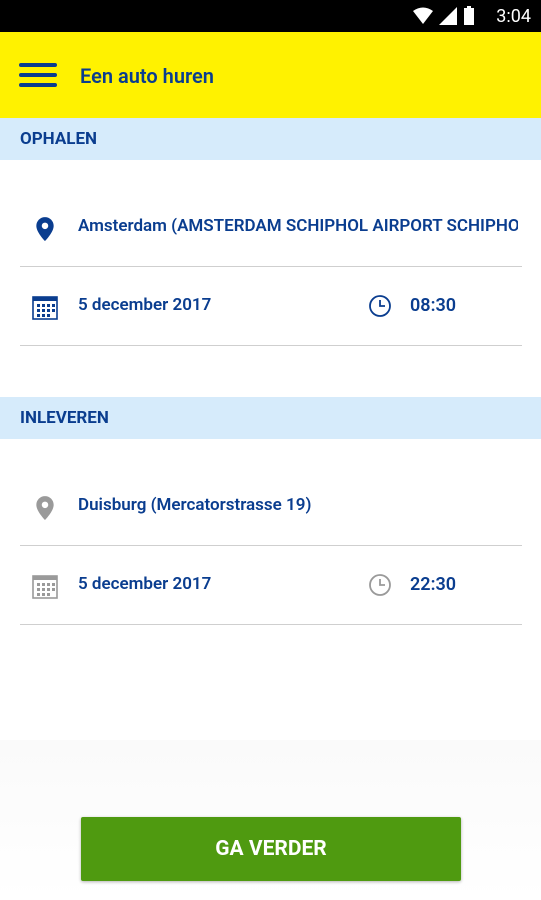 This screenshot has height=900, width=541. I want to click on page-title: Een auto huren, so click(147, 76).